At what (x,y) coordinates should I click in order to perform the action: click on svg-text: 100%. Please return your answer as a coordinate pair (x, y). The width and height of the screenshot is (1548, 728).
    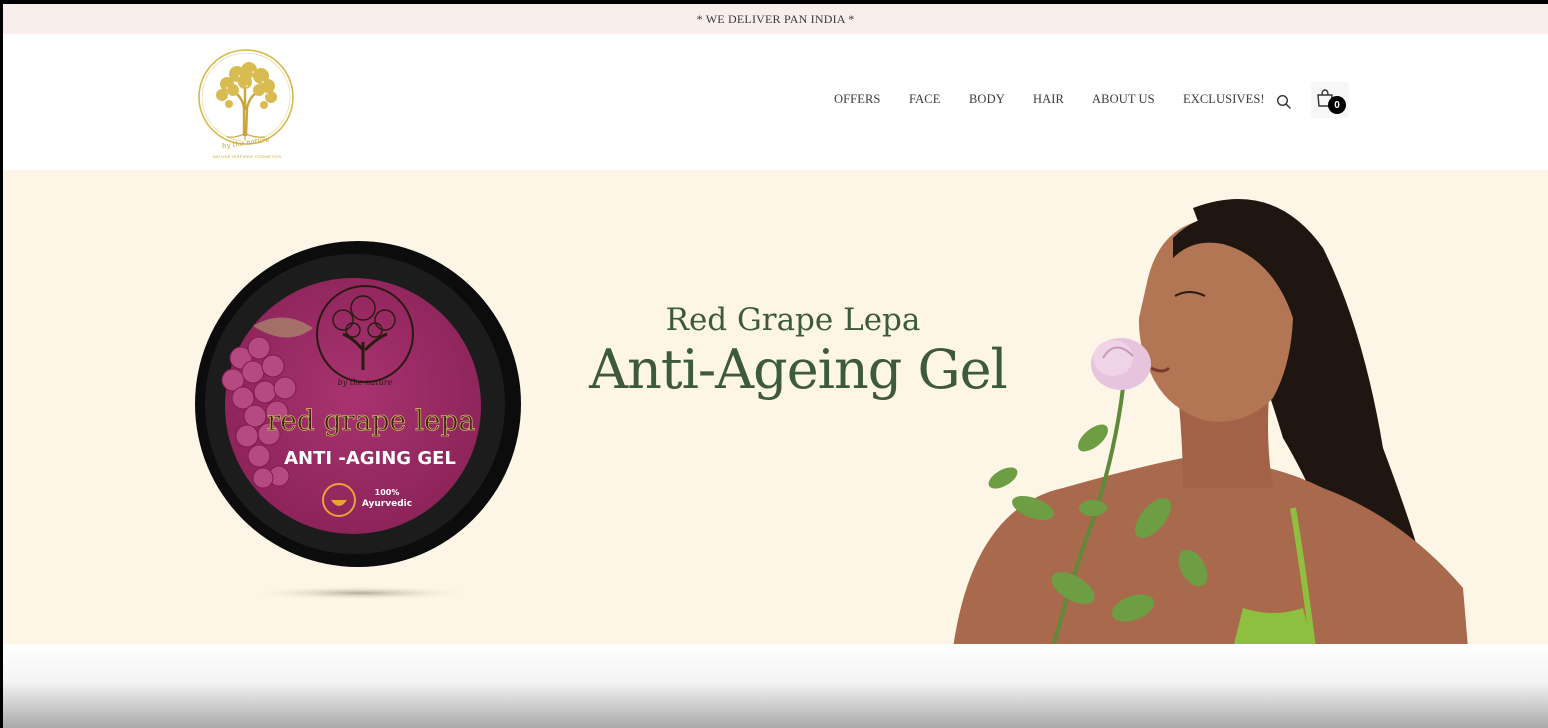
    Looking at the image, I should click on (387, 492).